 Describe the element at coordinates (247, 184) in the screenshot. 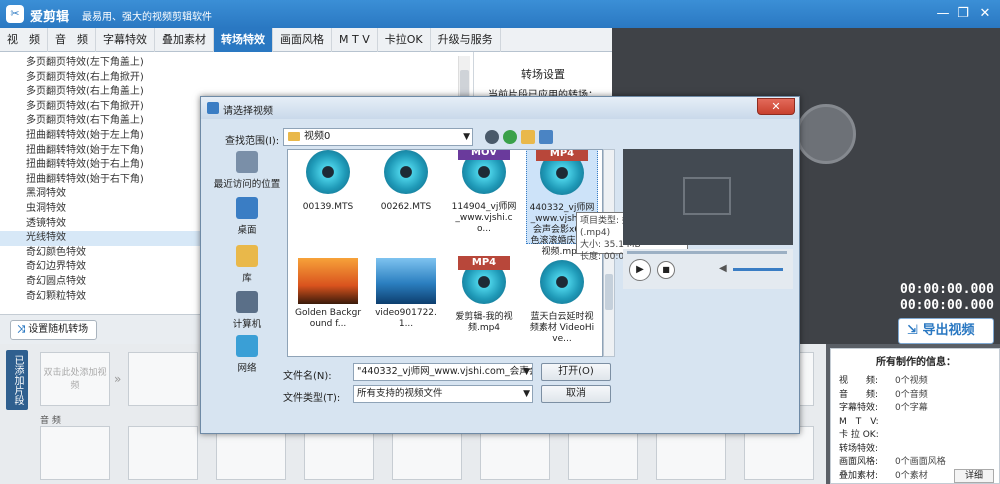

I see `place-label: 最近访问的位置` at that location.